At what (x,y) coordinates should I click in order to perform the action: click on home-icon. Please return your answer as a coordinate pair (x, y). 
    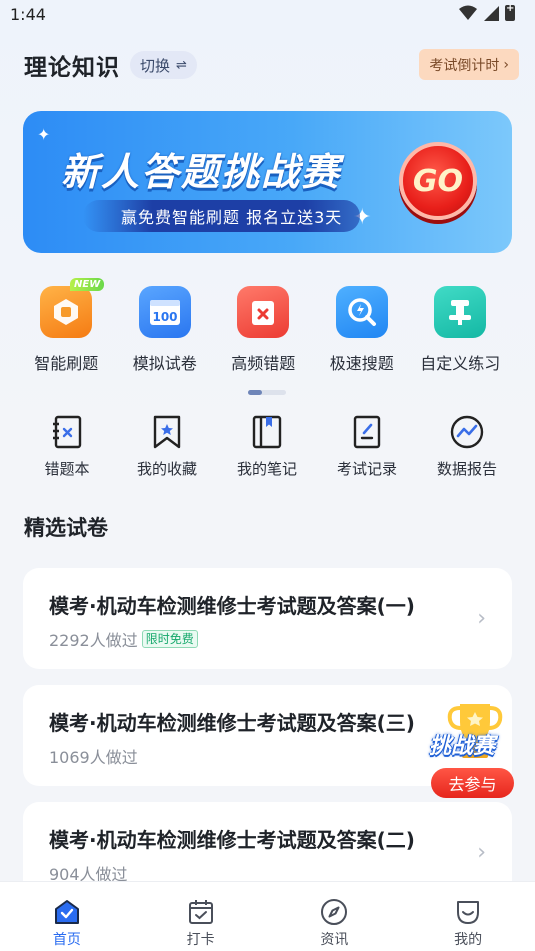
    Looking at the image, I should click on (66, 912).